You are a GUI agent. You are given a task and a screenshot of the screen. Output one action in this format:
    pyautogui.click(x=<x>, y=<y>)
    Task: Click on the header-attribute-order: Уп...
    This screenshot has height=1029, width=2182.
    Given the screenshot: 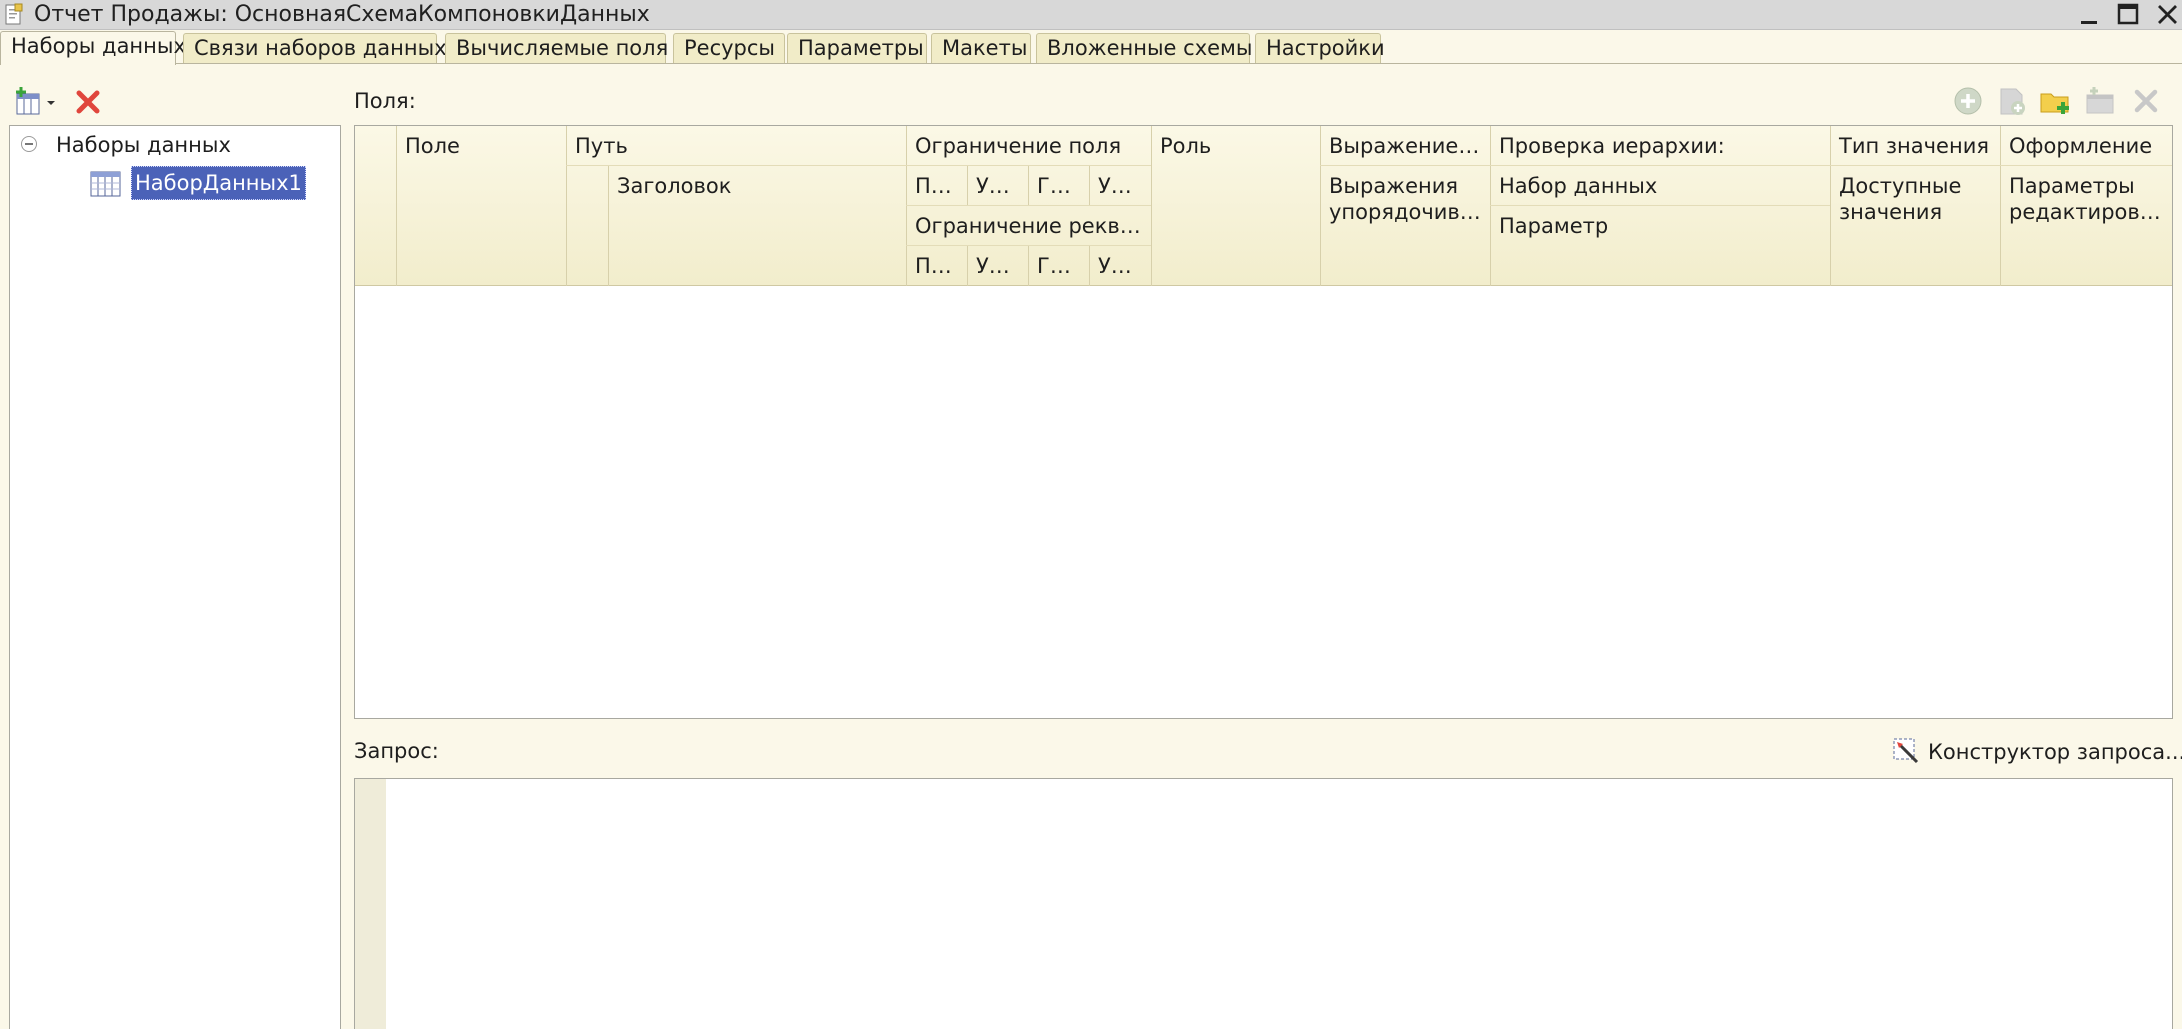 What is the action you would take?
    pyautogui.click(x=1120, y=266)
    